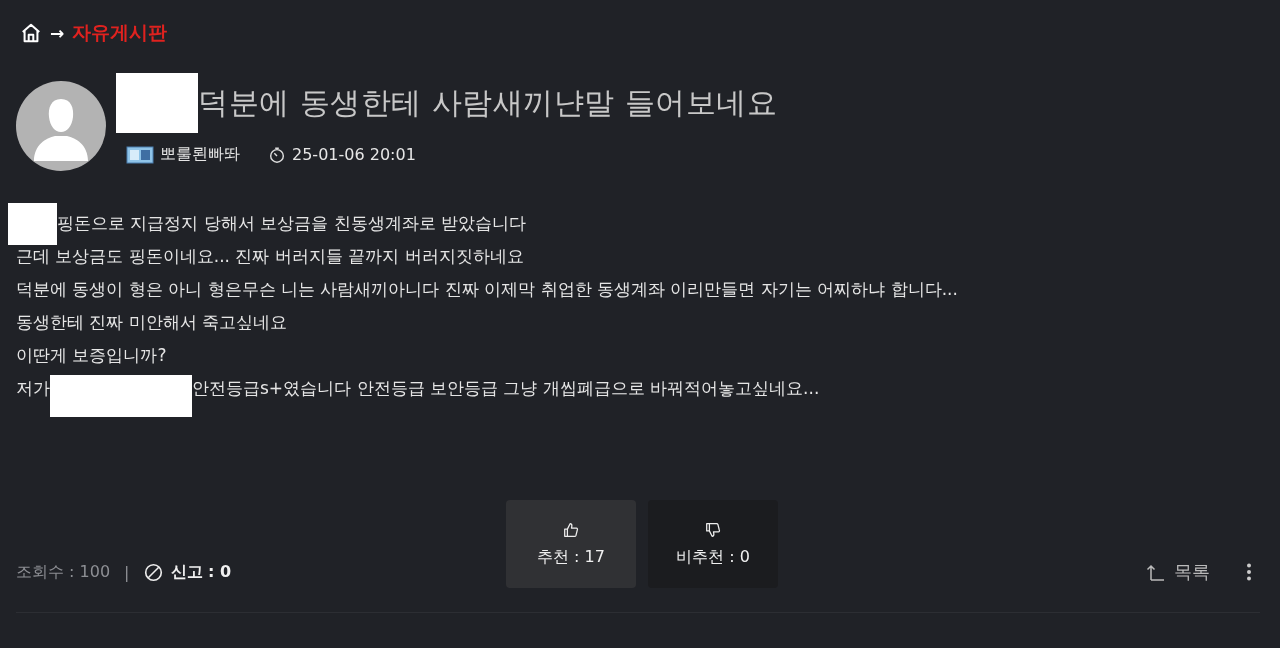 The height and width of the screenshot is (648, 1280). What do you see at coordinates (713, 529) in the screenshot?
I see `thumbs-down-icon` at bounding box center [713, 529].